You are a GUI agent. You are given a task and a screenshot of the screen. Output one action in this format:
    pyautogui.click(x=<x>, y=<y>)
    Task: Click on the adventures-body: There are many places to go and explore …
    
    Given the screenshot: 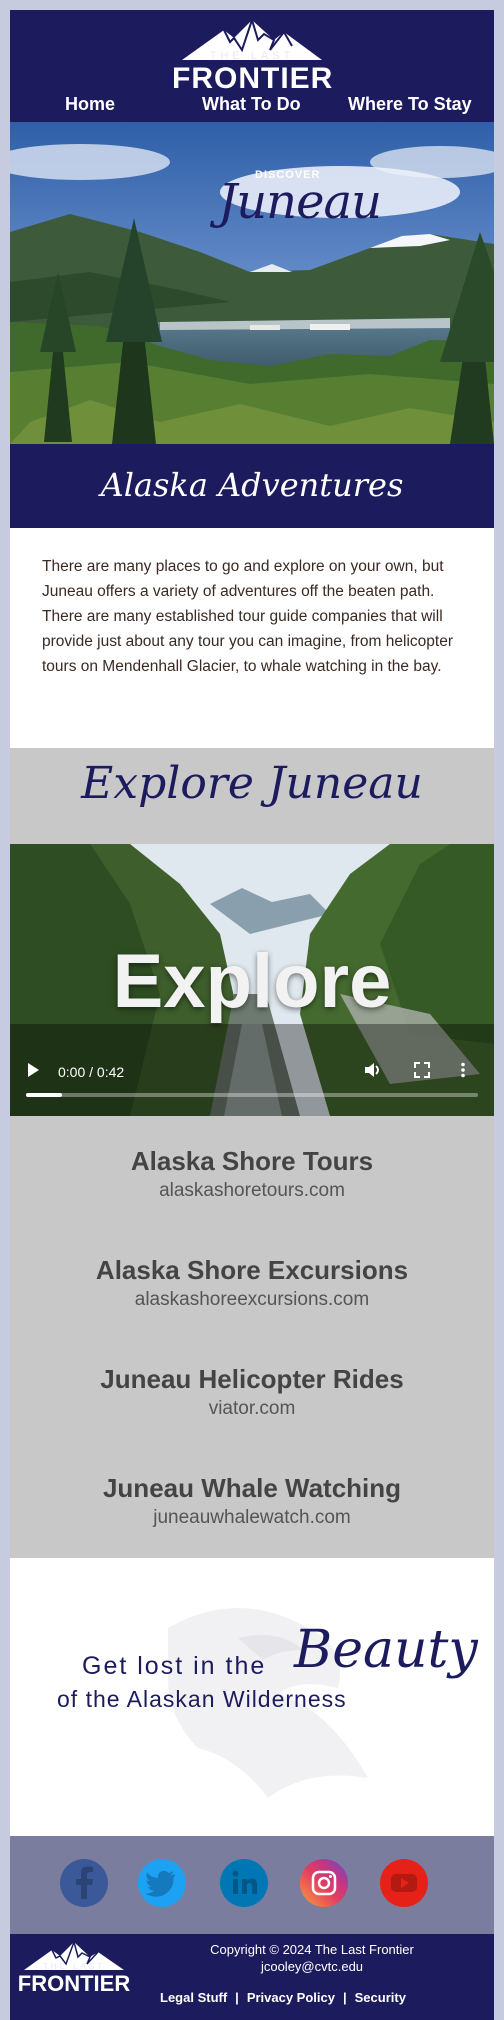 What is the action you would take?
    pyautogui.click(x=247, y=616)
    